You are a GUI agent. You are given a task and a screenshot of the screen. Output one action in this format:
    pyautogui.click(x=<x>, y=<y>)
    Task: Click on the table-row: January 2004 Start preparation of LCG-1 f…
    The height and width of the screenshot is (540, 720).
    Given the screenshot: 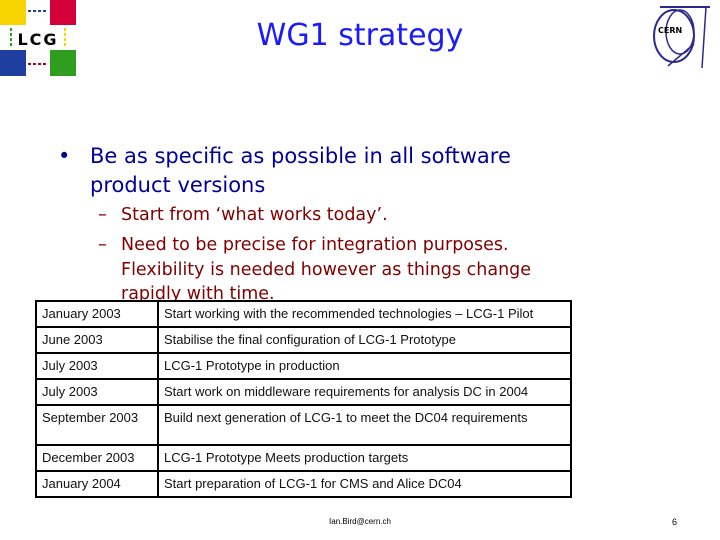 What is the action you would take?
    pyautogui.click(x=303, y=484)
    